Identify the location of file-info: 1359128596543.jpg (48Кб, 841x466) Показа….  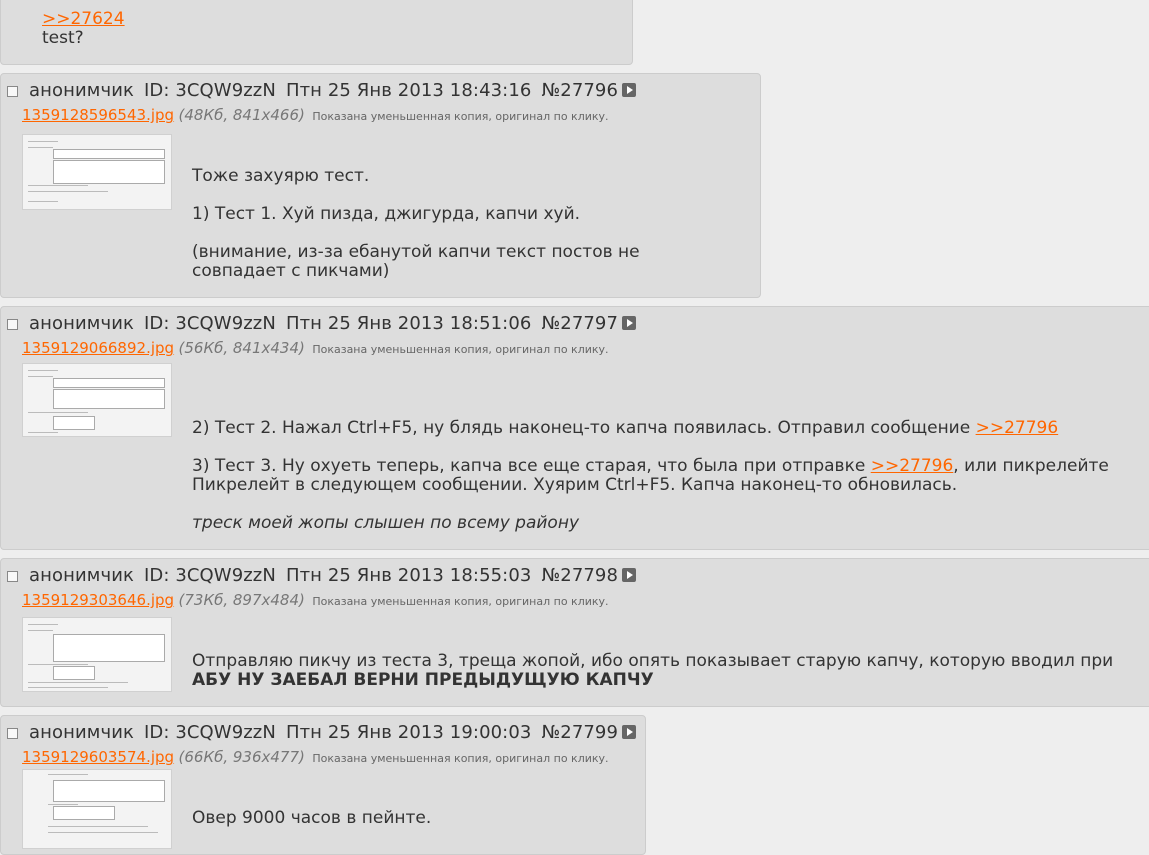
(315, 115).